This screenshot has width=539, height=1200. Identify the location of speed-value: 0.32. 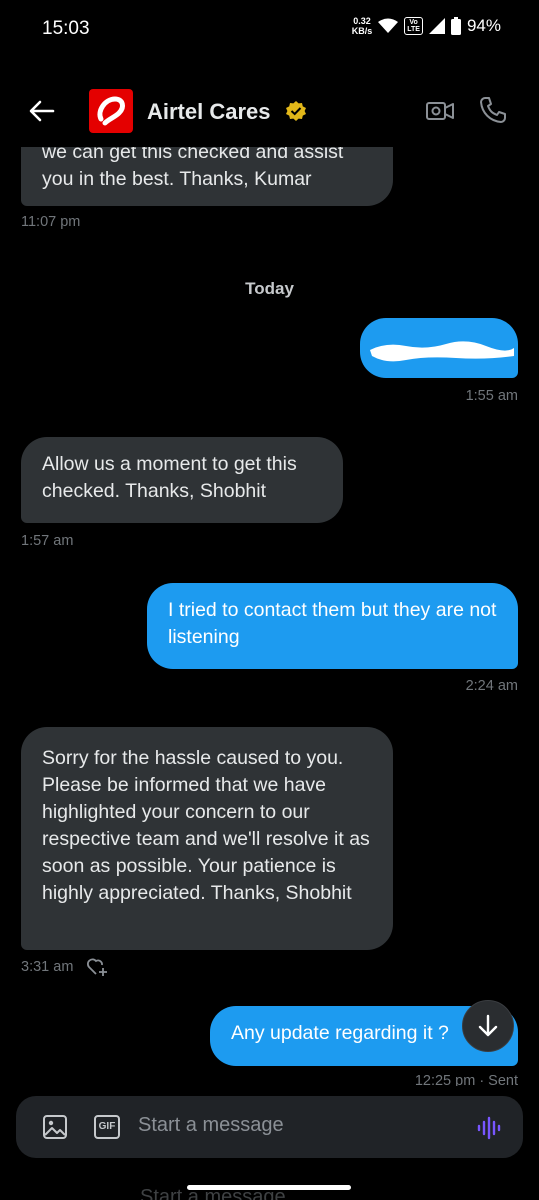
(362, 21).